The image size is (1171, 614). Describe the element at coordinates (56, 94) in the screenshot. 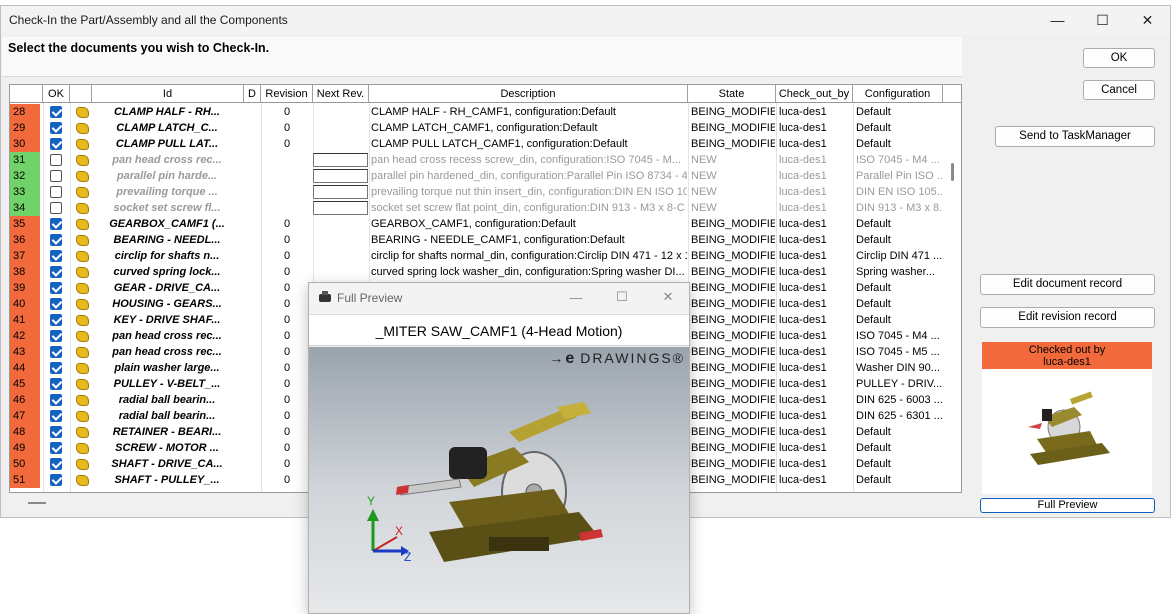

I see `col-ok: OK` at that location.